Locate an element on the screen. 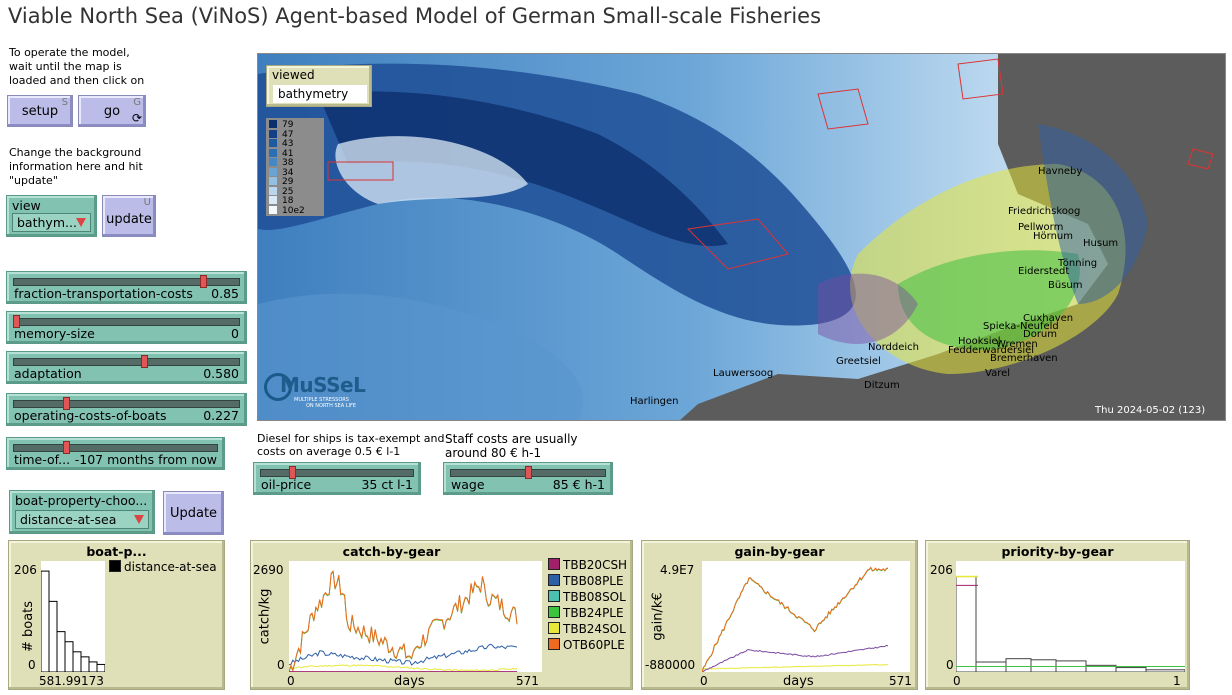  legend-entry: 25 is located at coordinates (281, 191).